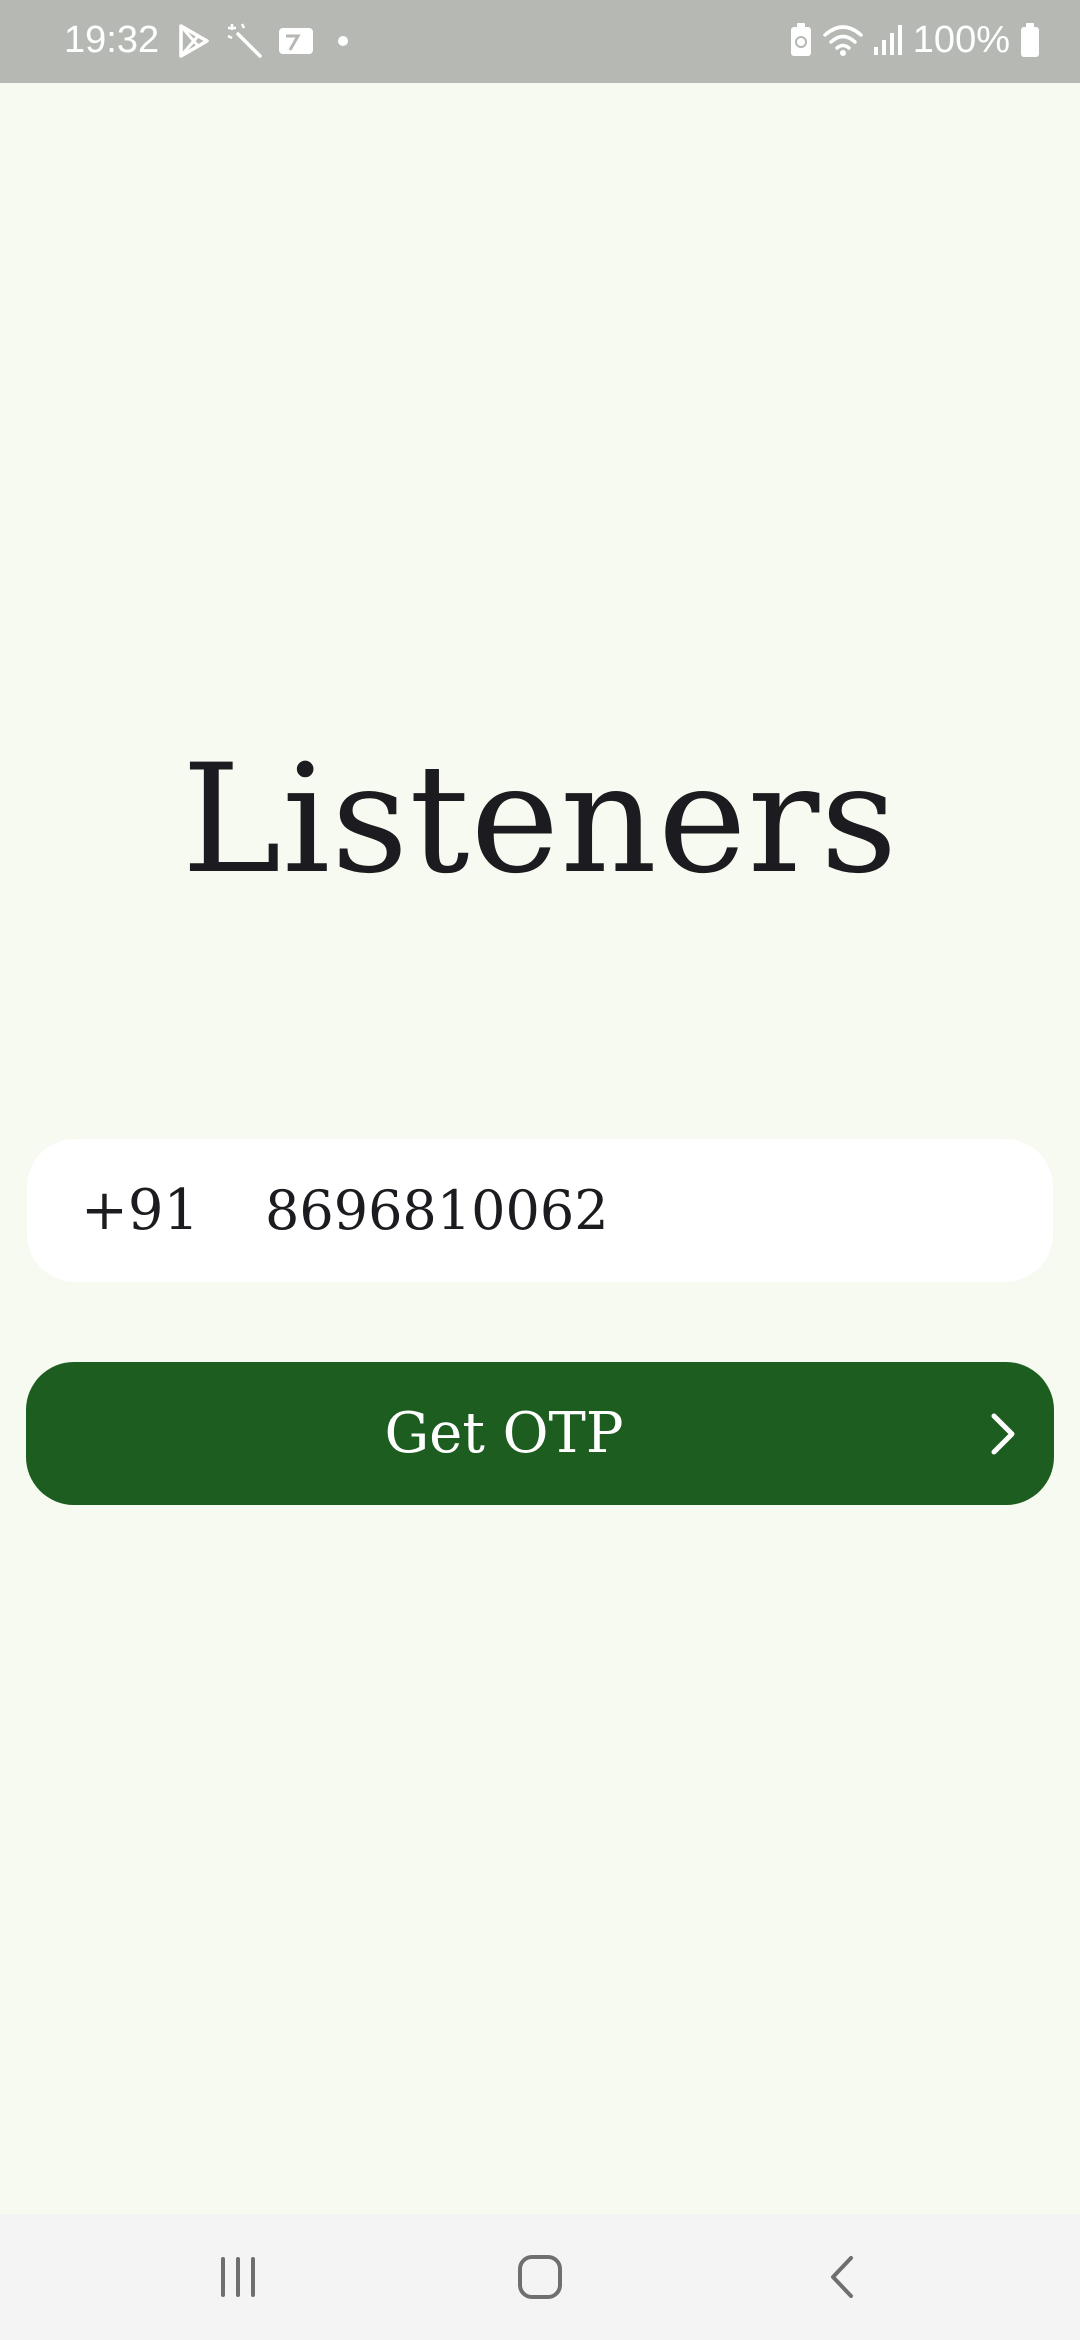  Describe the element at coordinates (801, 40) in the screenshot. I see `battery-saver-icon` at that location.